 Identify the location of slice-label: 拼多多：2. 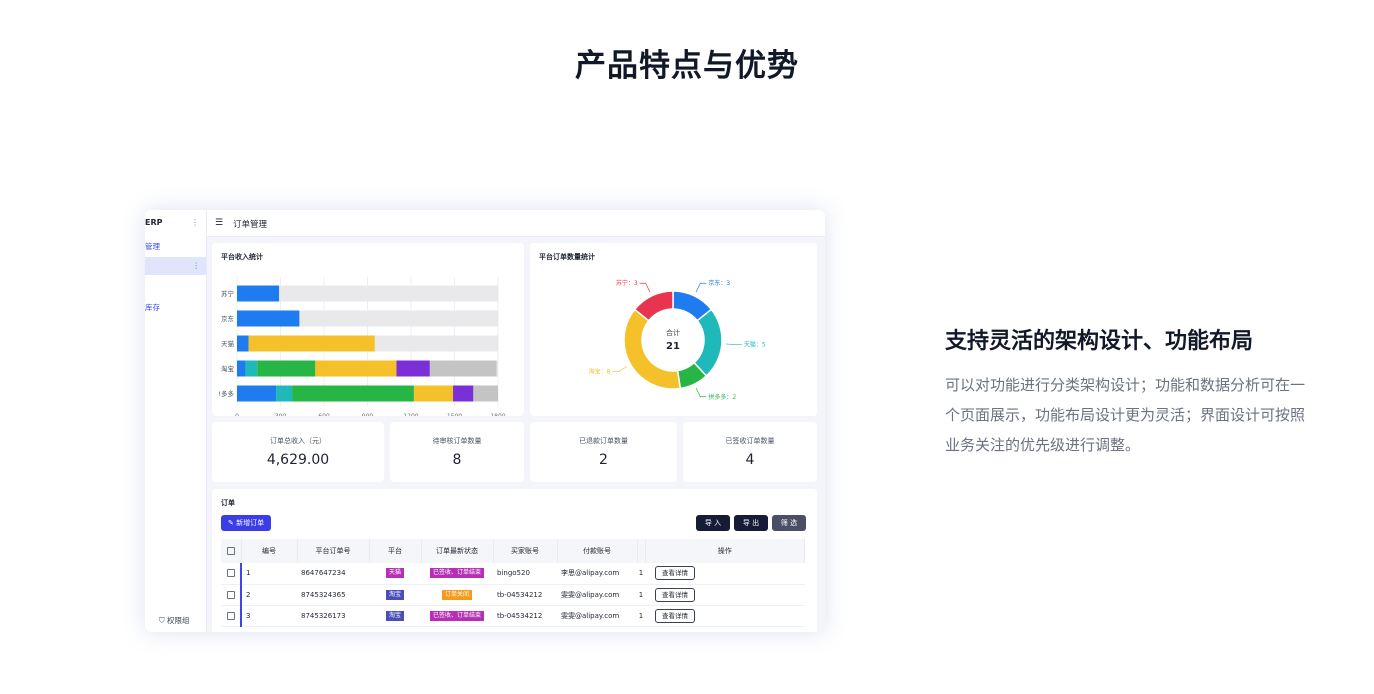
(722, 397).